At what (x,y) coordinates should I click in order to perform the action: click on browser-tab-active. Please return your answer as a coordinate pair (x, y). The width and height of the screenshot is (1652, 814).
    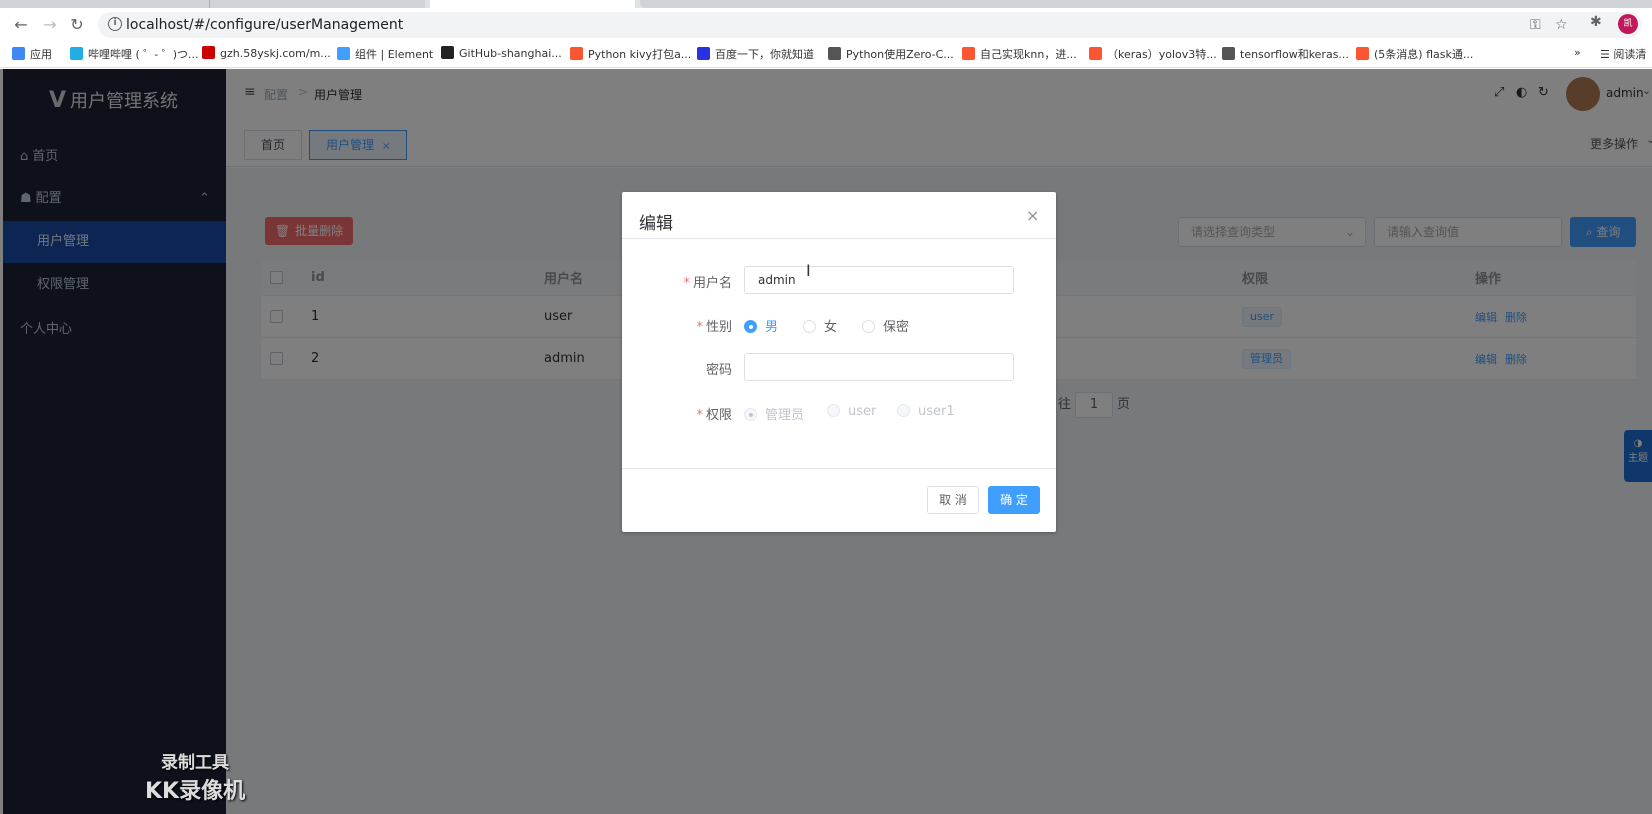
    Looking at the image, I should click on (532, 4).